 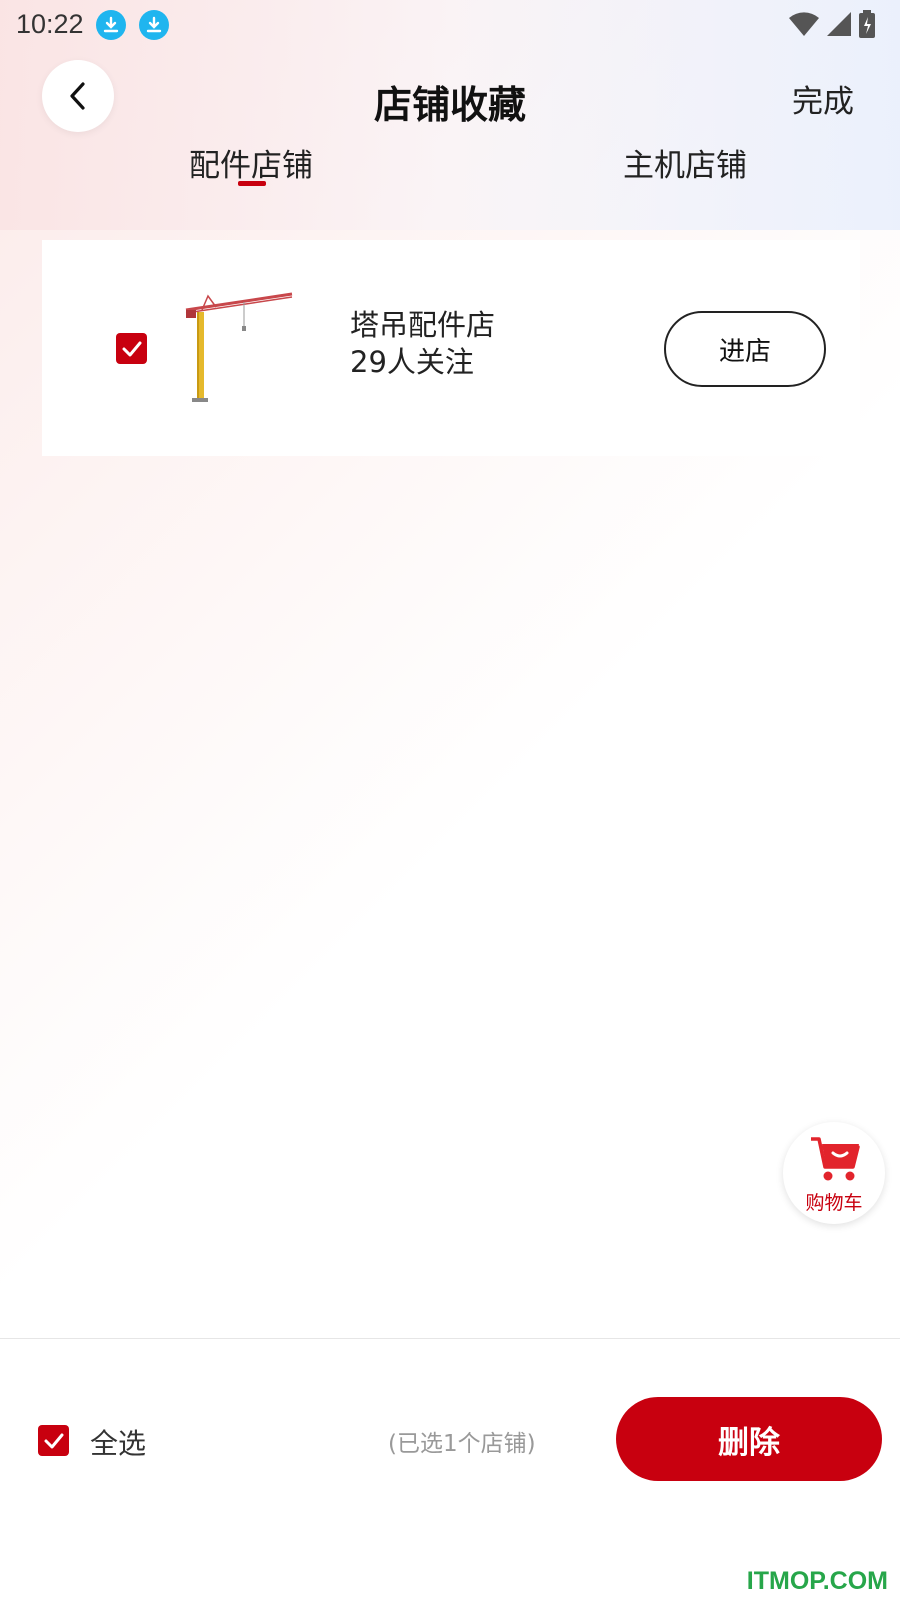 I want to click on shop-name: 塔吊配件店, so click(x=423, y=325).